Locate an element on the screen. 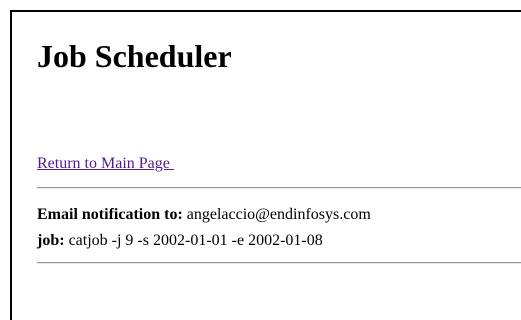 This screenshot has height=320, width=521. page-title: Job Scheduler is located at coordinates (134, 56).